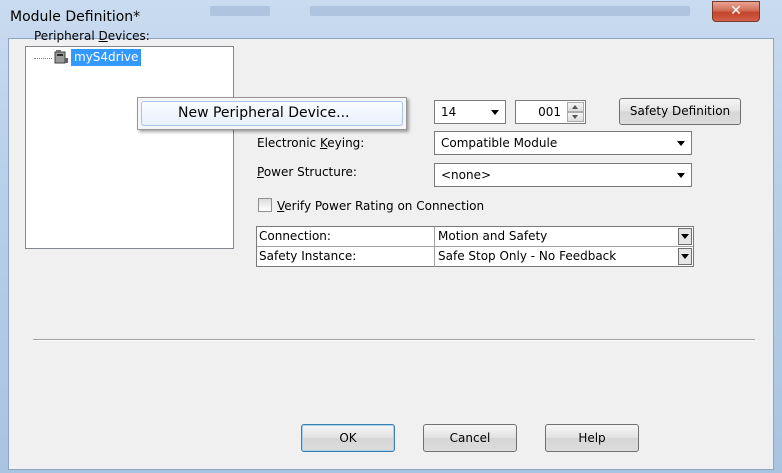 This screenshot has height=473, width=782. I want to click on arrow-up-icon, so click(575, 107).